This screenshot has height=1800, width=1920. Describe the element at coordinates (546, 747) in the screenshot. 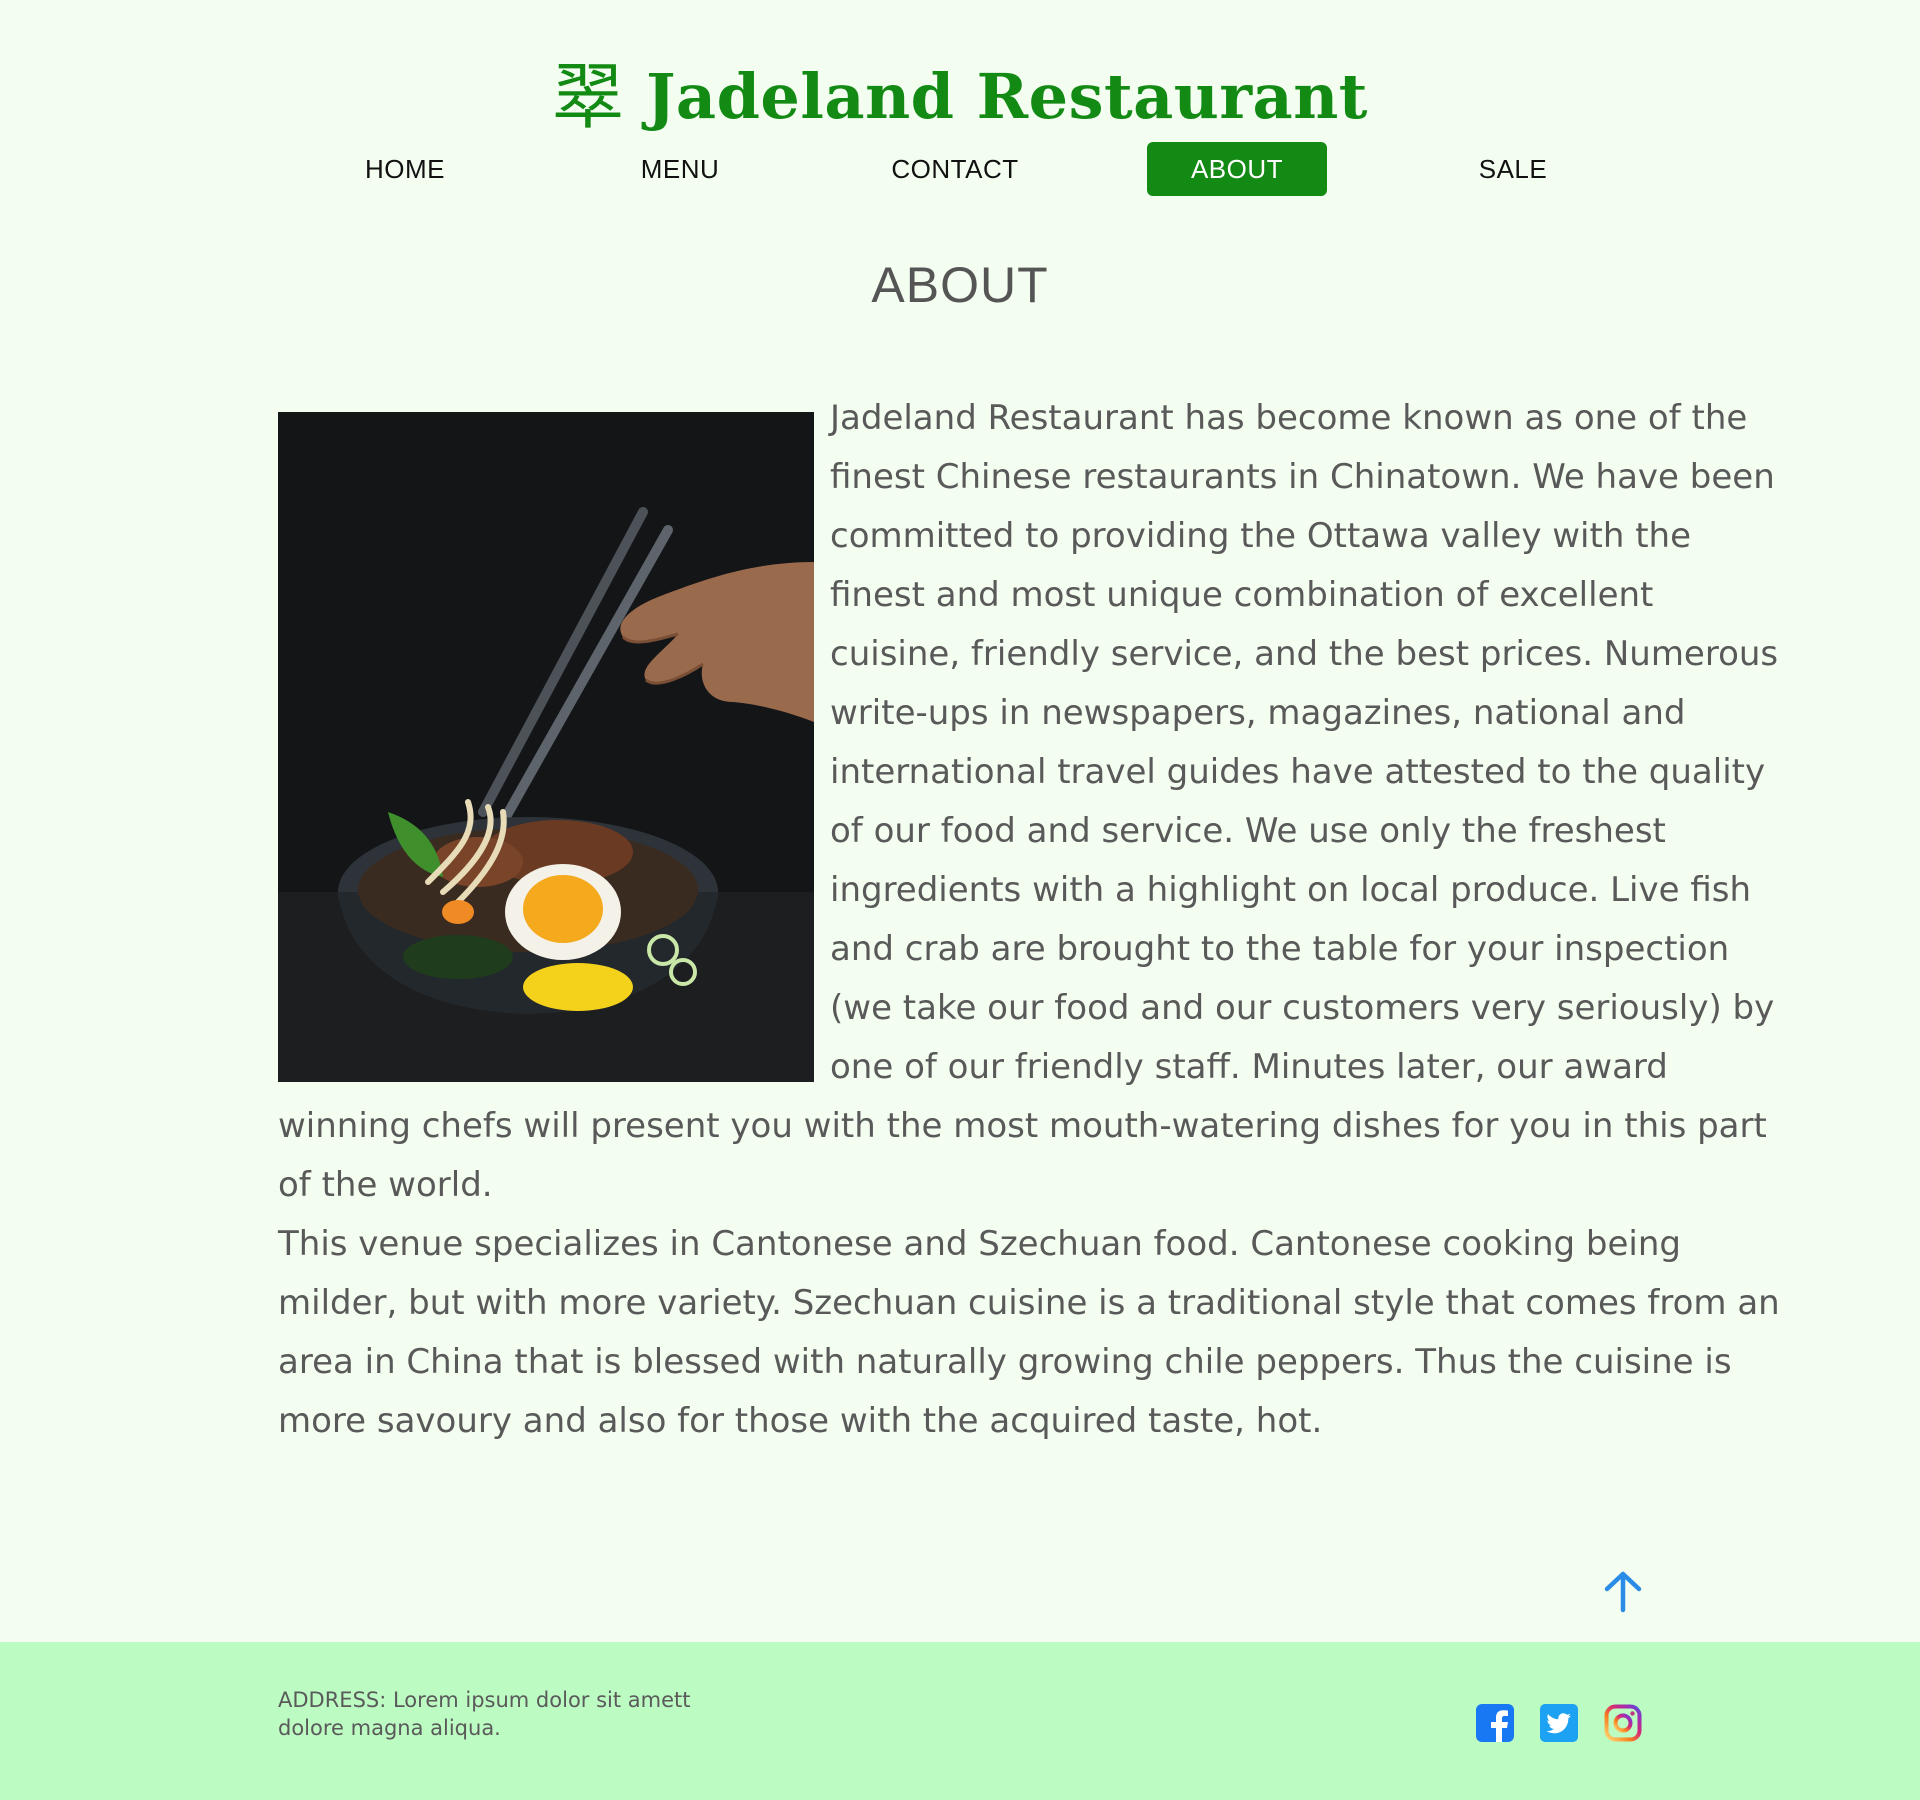

I see `ramen-bowl-photo` at that location.